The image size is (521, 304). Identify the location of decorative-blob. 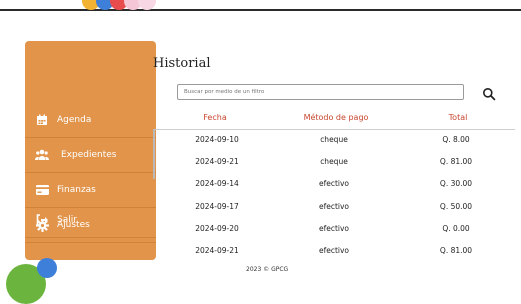
(47, 268).